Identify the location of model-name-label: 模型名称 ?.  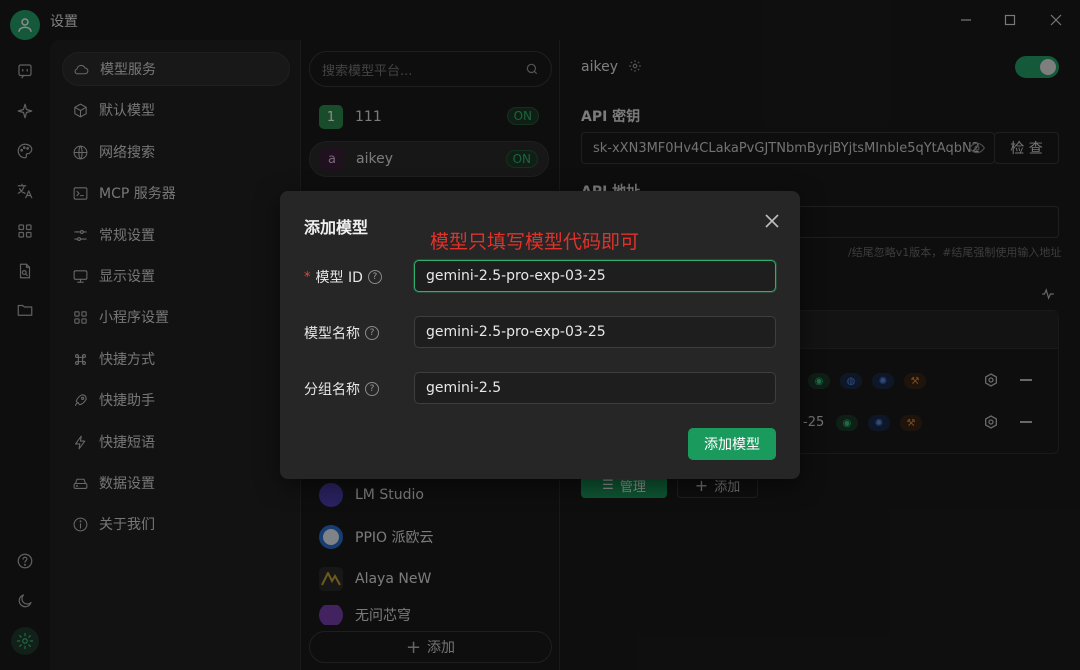
(341, 333).